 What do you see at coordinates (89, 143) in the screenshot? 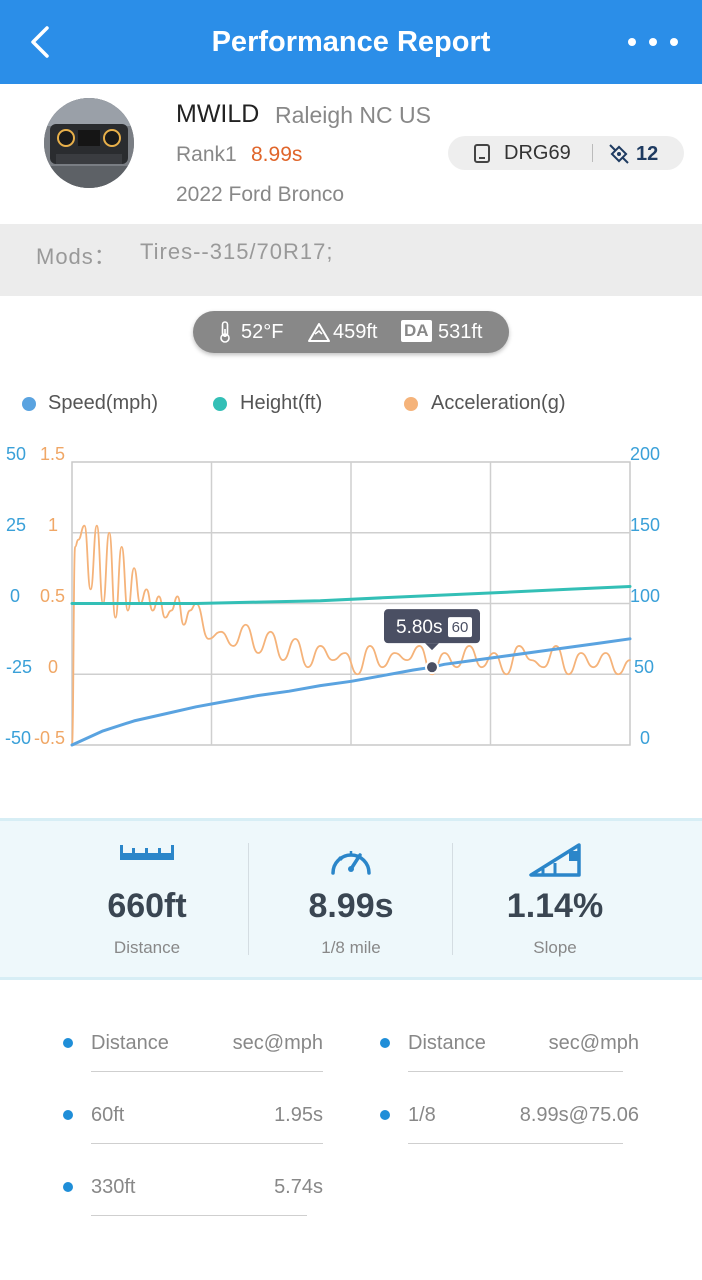
I see `avatar` at bounding box center [89, 143].